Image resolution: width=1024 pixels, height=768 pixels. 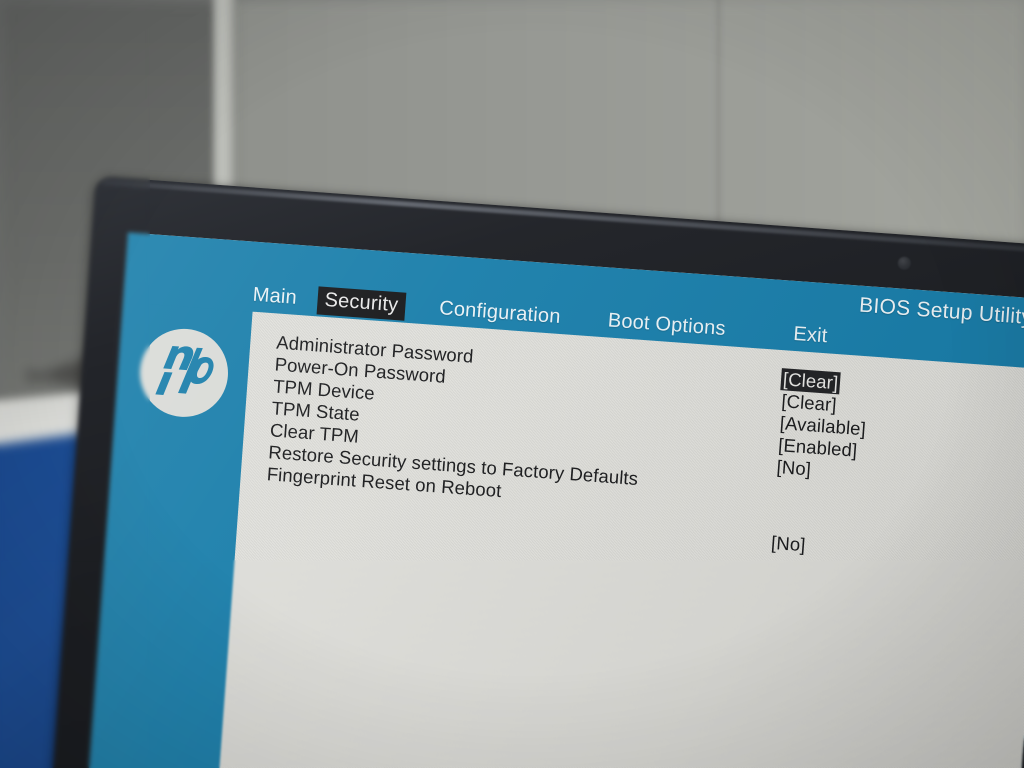 What do you see at coordinates (361, 303) in the screenshot?
I see `tab-security: Security` at bounding box center [361, 303].